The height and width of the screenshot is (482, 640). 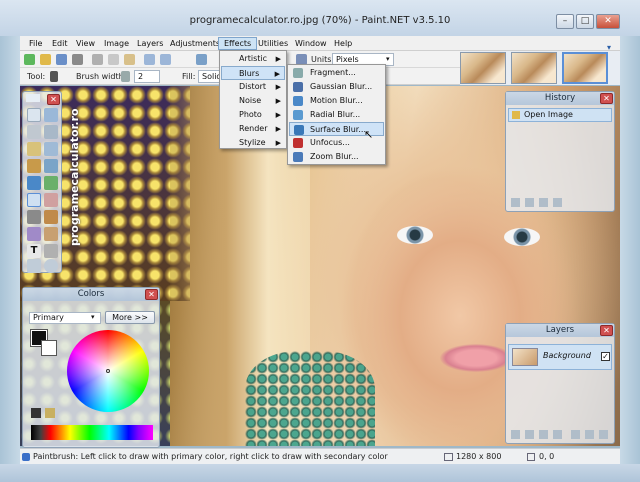 What do you see at coordinates (51, 149) in the screenshot?
I see `zoom-tool-icon` at bounding box center [51, 149].